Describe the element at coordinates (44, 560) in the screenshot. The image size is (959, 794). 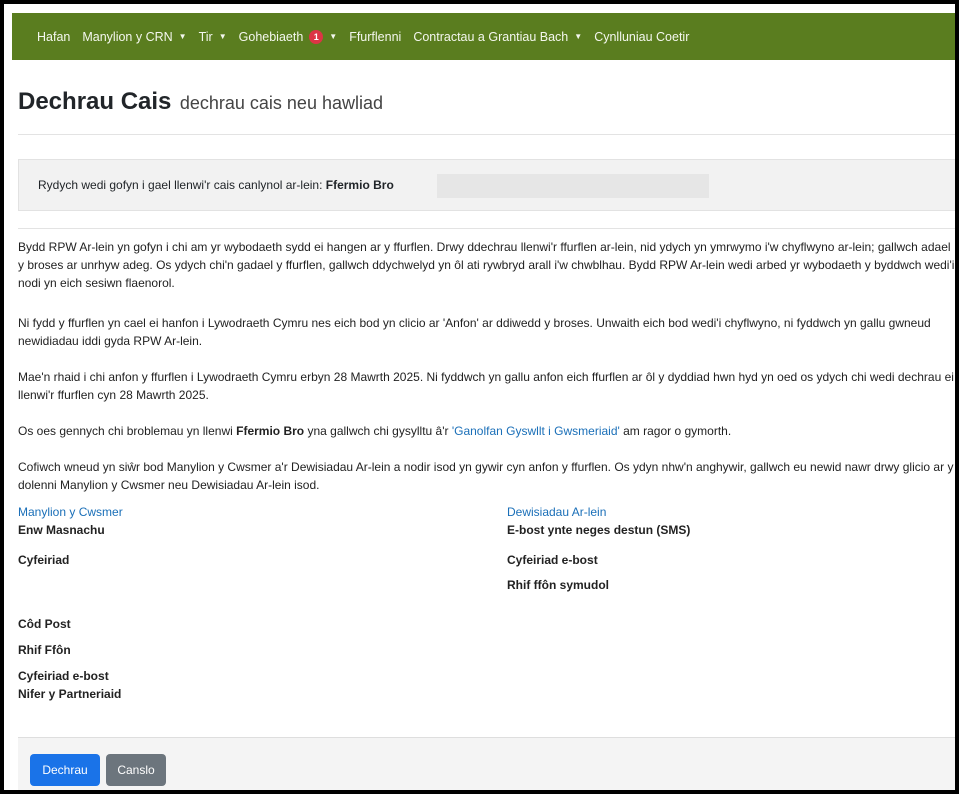
I see `address-label: Cyfeiriad` at that location.